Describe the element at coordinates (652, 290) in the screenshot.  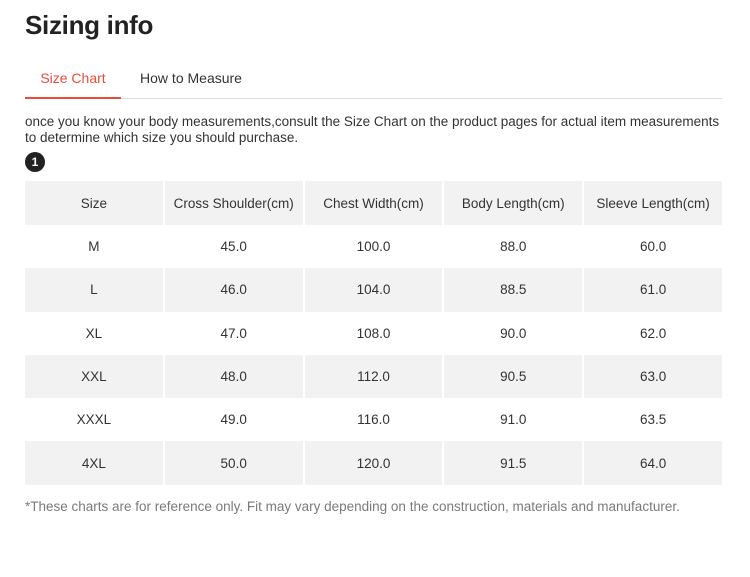
I see `cell-sleeve-length: 61.0` at that location.